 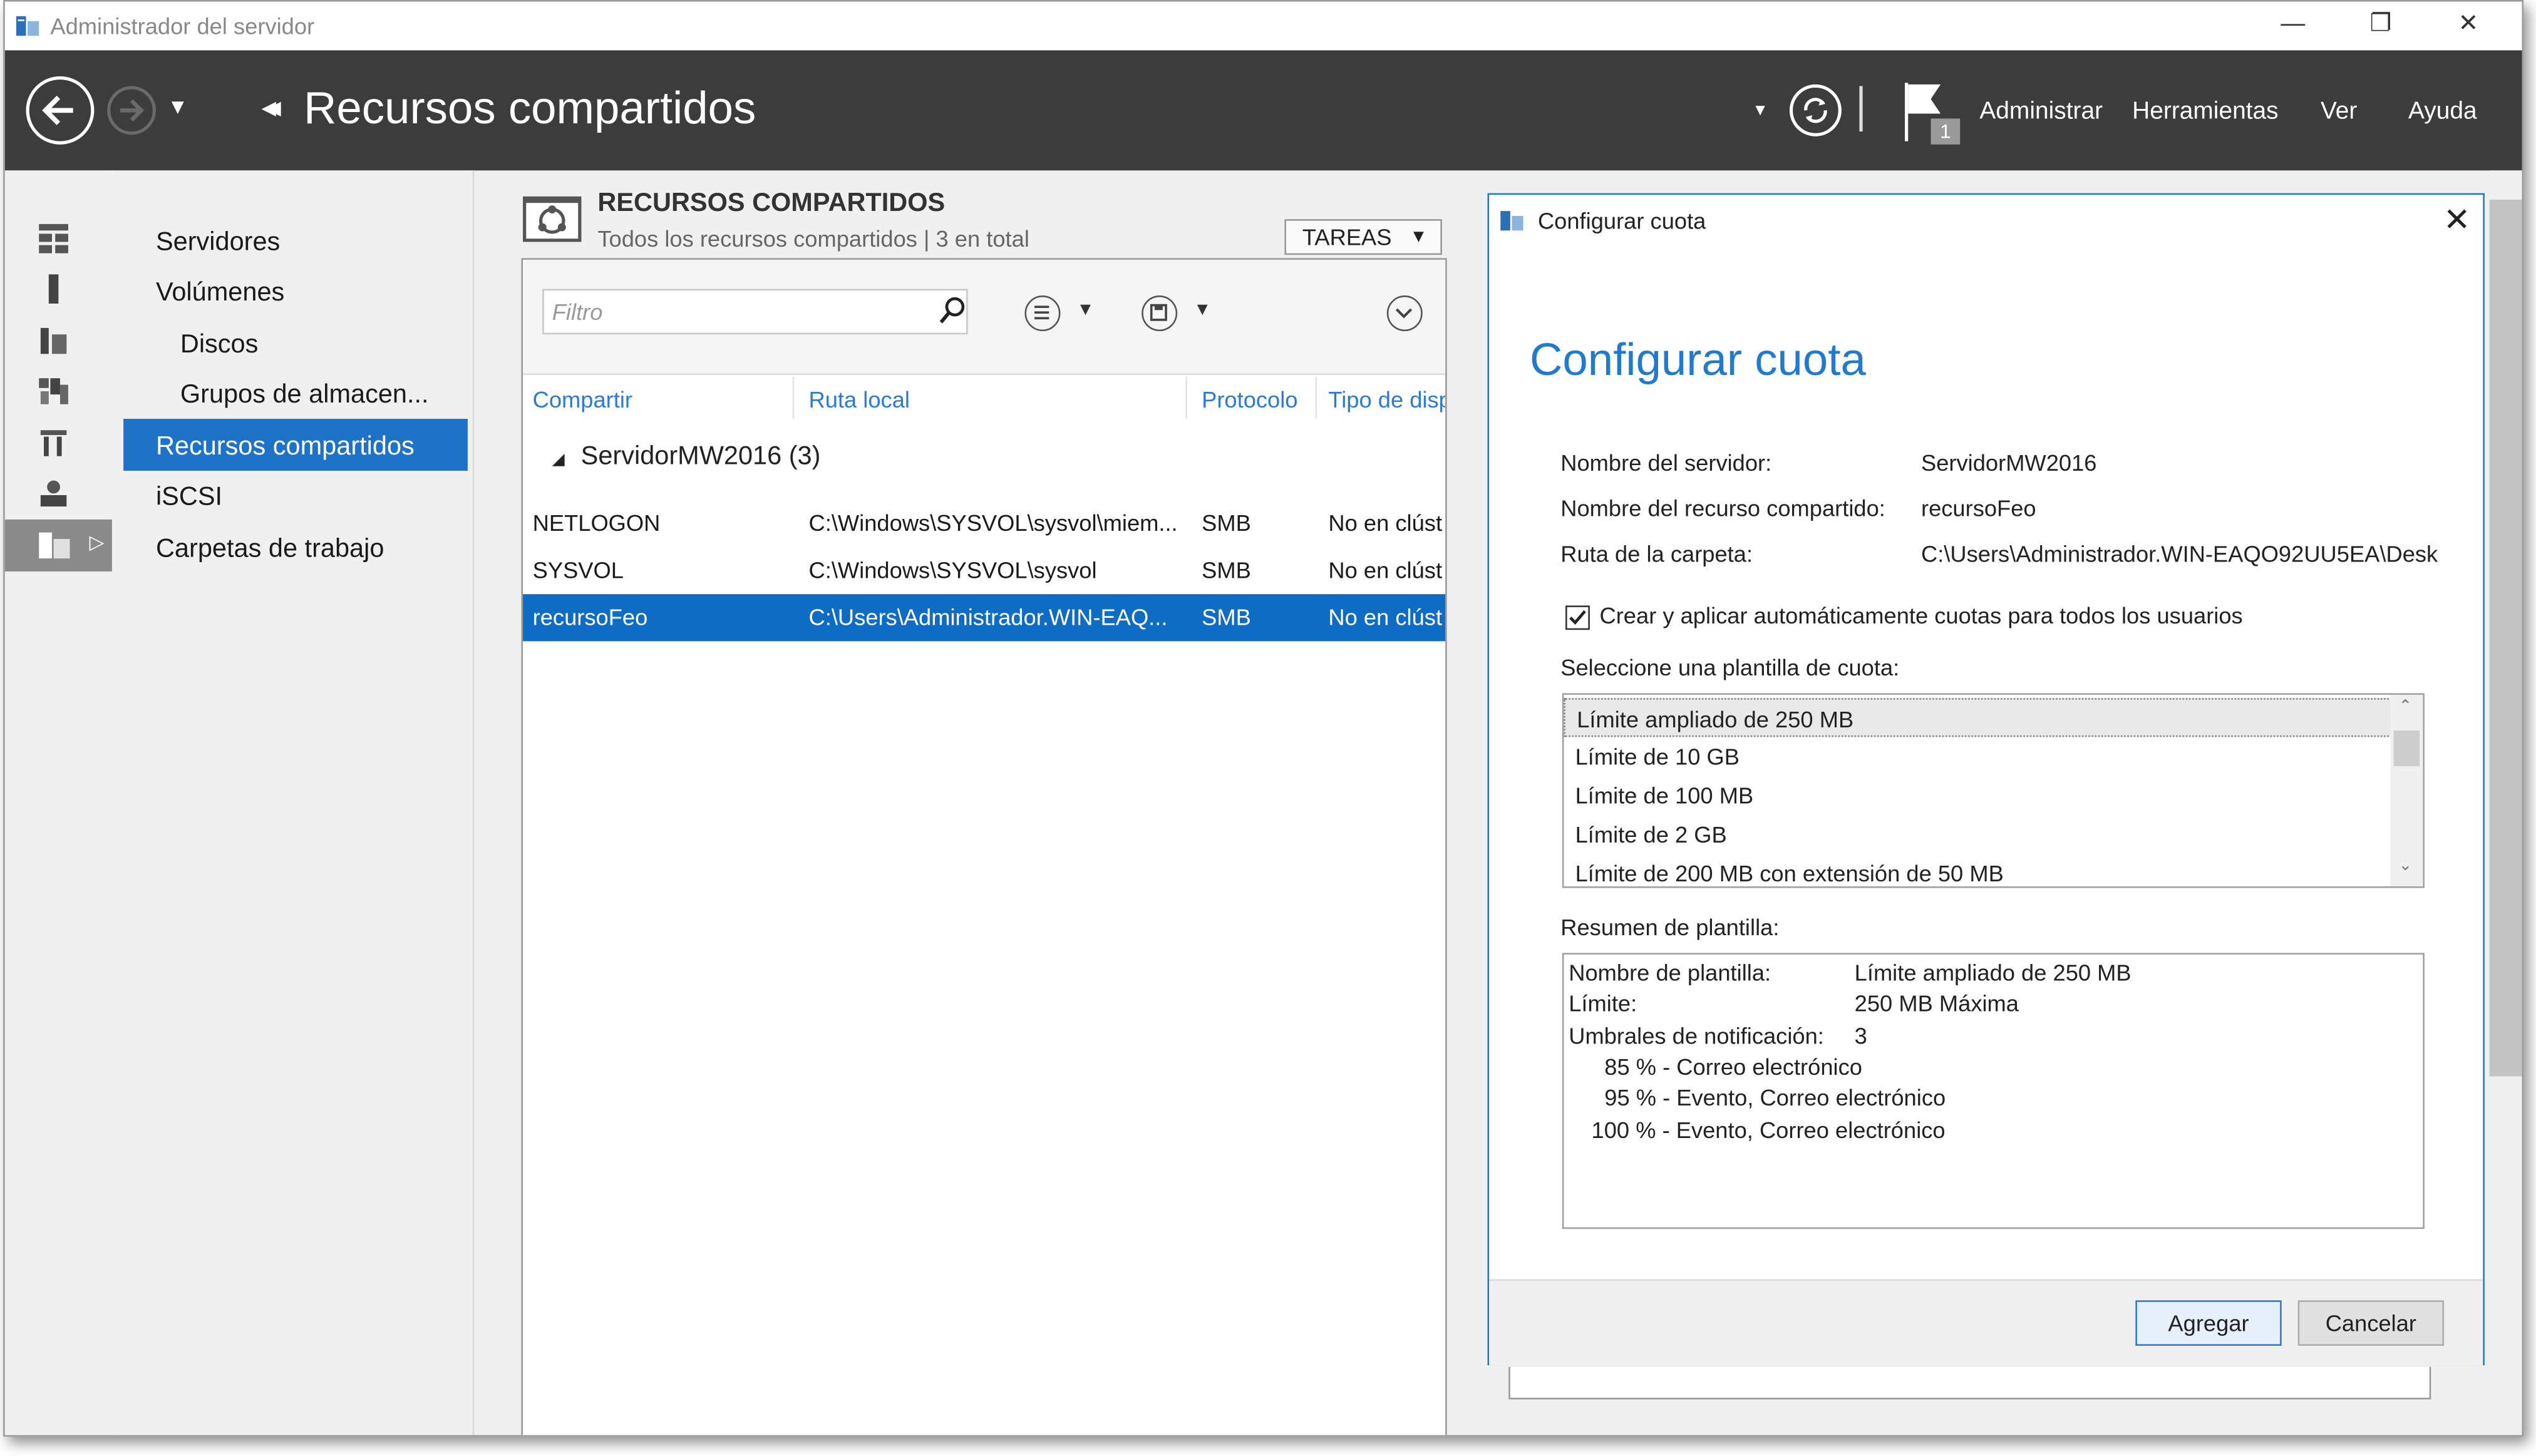 What do you see at coordinates (1935, 114) in the screenshot?
I see `notifications-flag-icon: 1` at bounding box center [1935, 114].